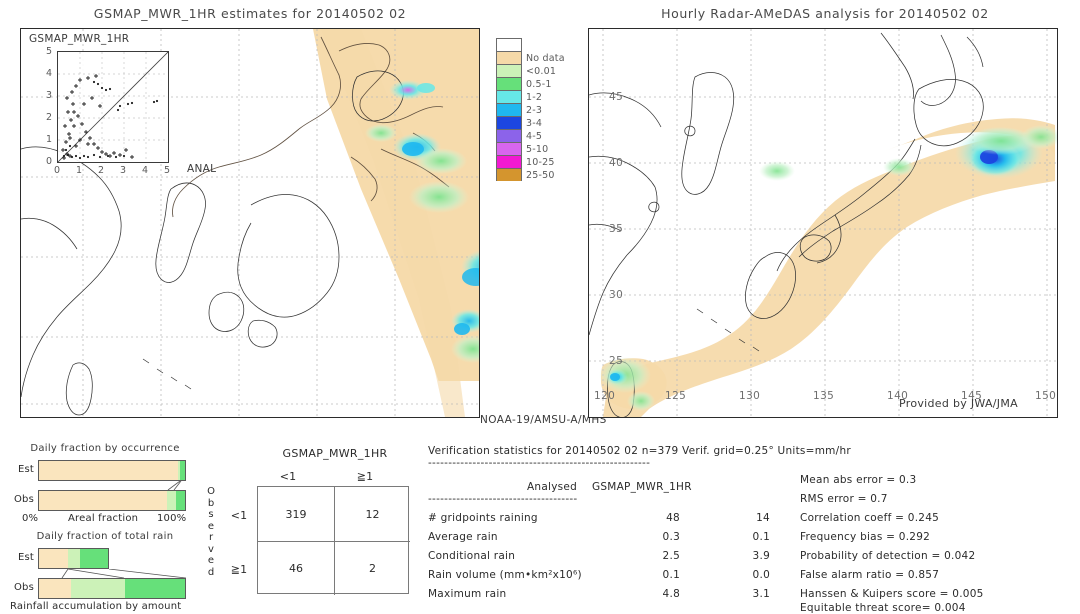 The width and height of the screenshot is (1080, 614). What do you see at coordinates (211, 514) in the screenshot?
I see `observed-letter-s: s` at bounding box center [211, 514].